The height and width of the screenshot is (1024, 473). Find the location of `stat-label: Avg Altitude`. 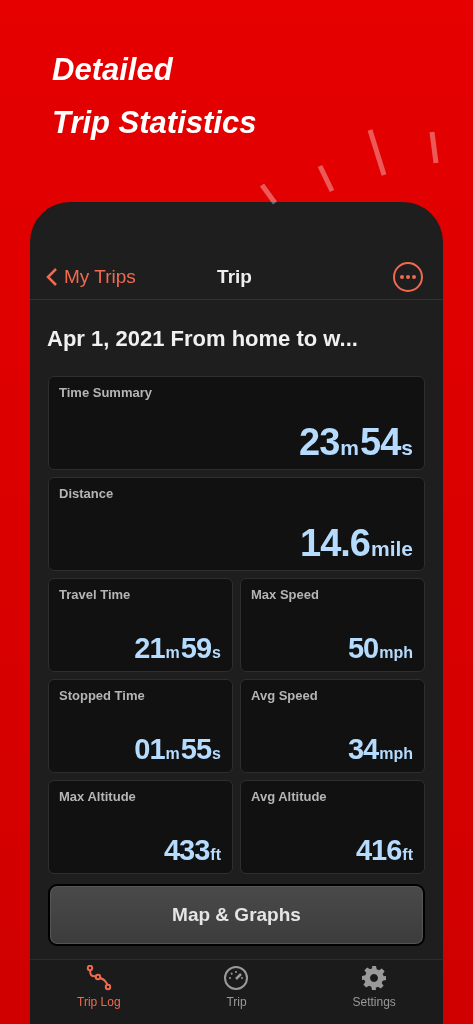

stat-label: Avg Altitude is located at coordinates (289, 796).